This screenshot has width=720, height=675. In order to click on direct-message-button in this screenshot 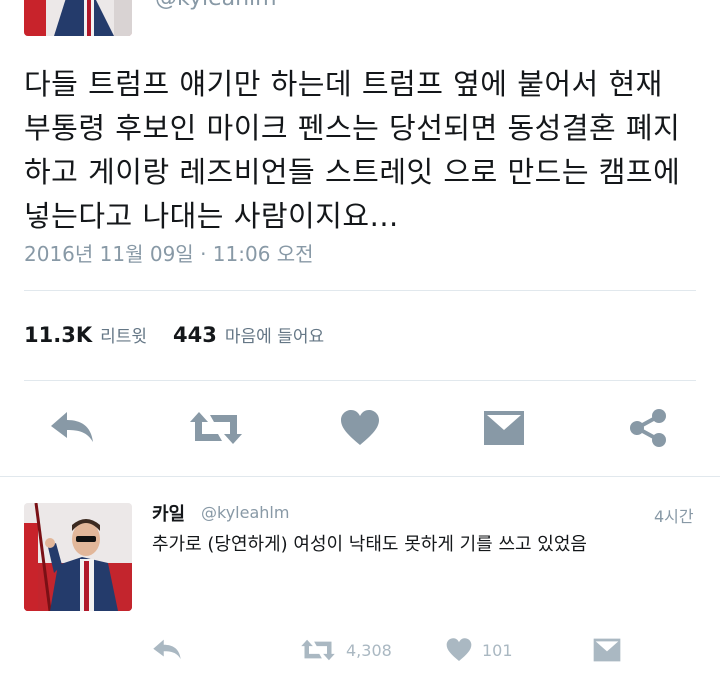, I will do `click(504, 428)`.